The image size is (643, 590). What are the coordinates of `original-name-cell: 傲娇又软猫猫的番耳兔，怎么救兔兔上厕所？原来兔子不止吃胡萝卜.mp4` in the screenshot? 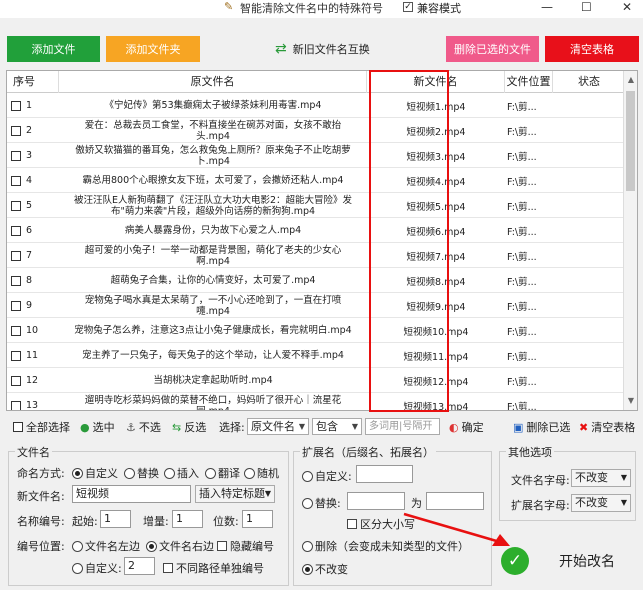 It's located at (213, 155).